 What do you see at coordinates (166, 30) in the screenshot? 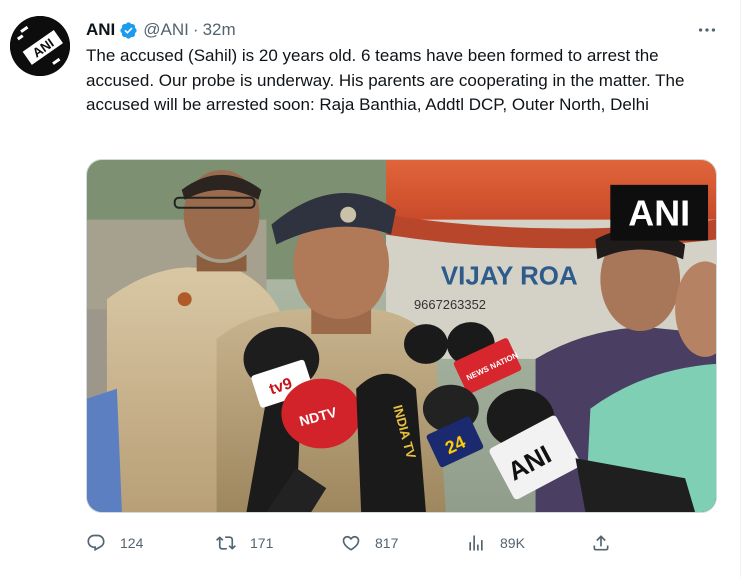
I see `handle: @ANI` at bounding box center [166, 30].